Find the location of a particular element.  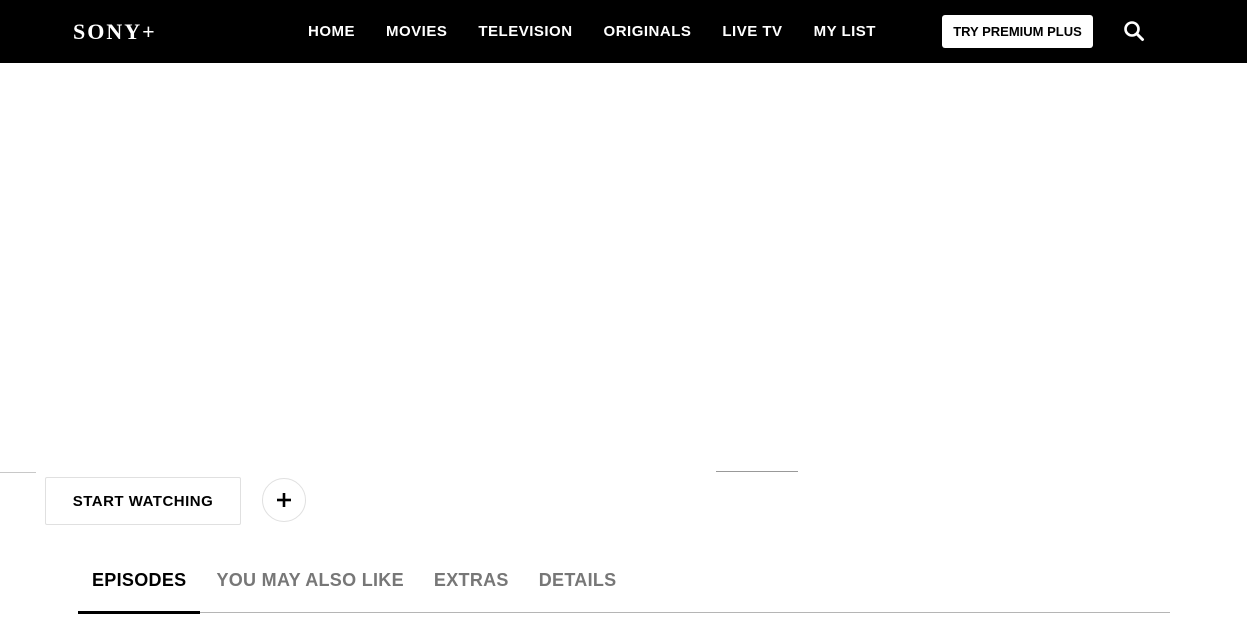

nav-my-list: MY LIST is located at coordinates (845, 31).